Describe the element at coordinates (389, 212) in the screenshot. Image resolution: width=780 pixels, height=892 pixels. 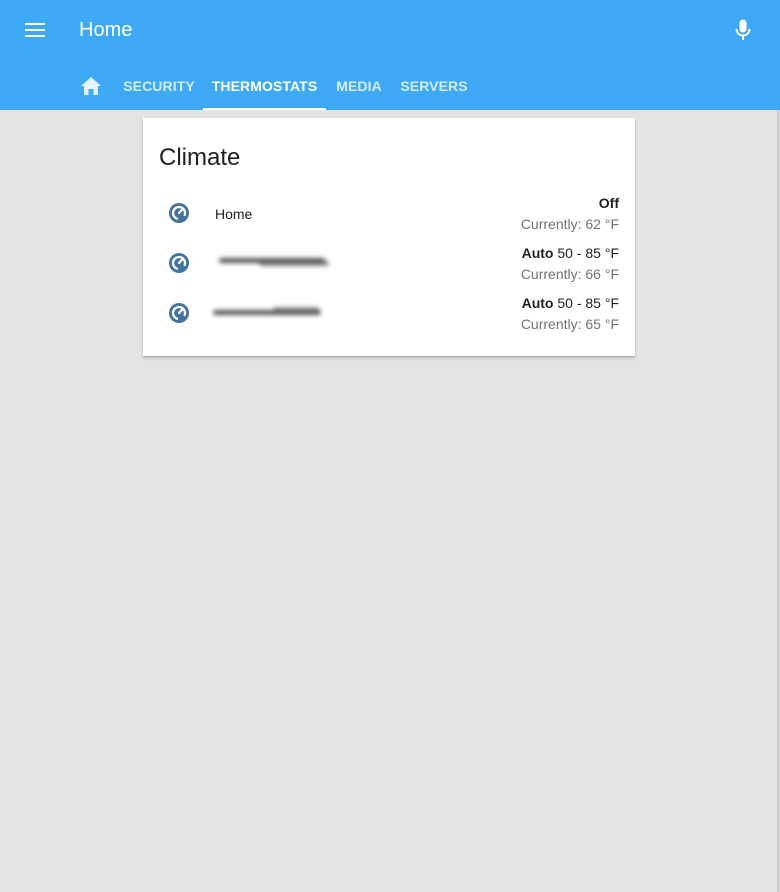
I see `thermostat-row-home: Home Off Currently: 62 °F` at that location.